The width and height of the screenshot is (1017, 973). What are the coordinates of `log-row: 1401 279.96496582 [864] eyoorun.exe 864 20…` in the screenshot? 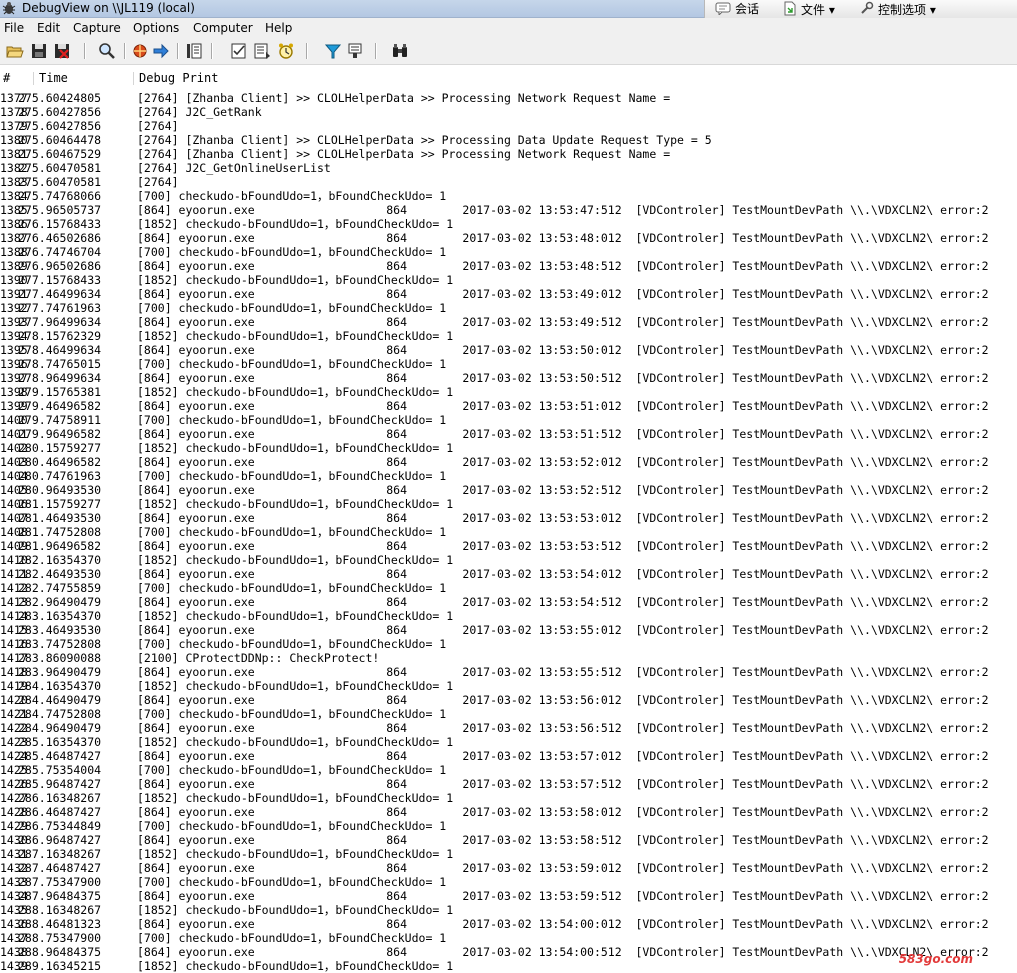 It's located at (508, 434).